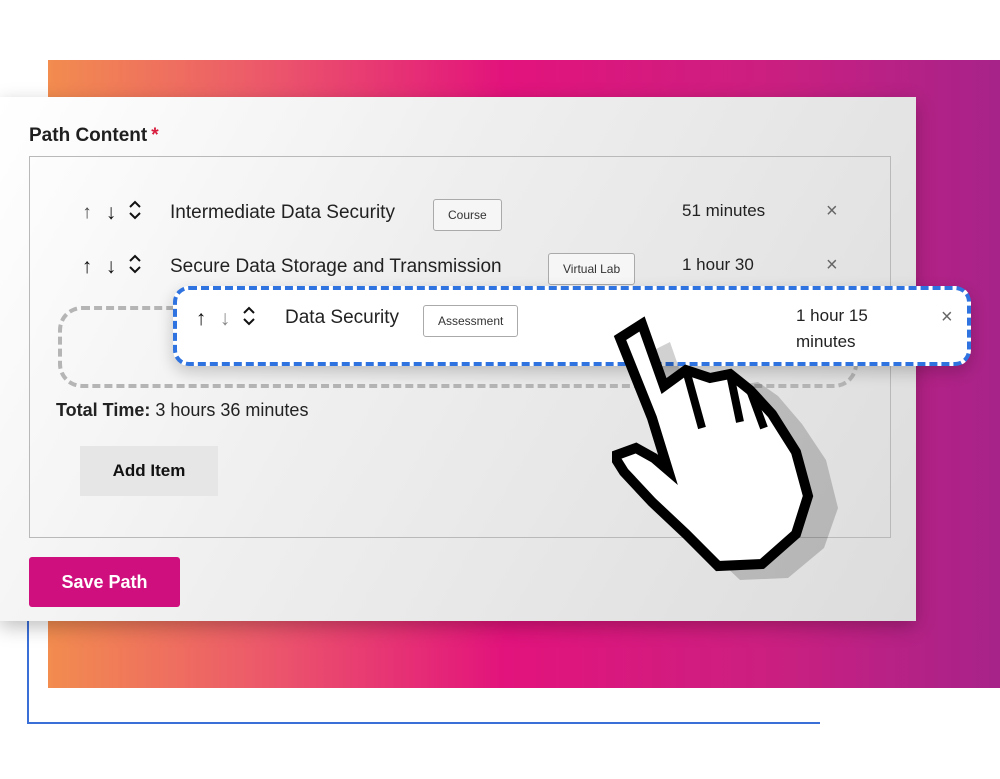 The image size is (1000, 779). I want to click on required-mark: *, so click(155, 135).